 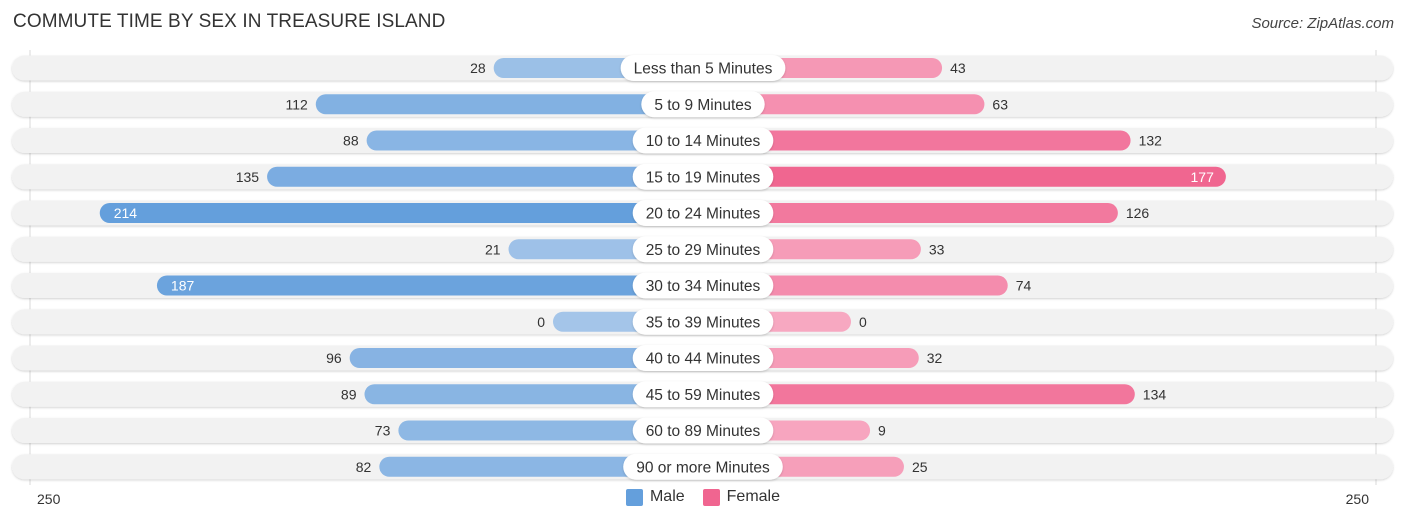 I want to click on legend-swatch-male, so click(x=634, y=497).